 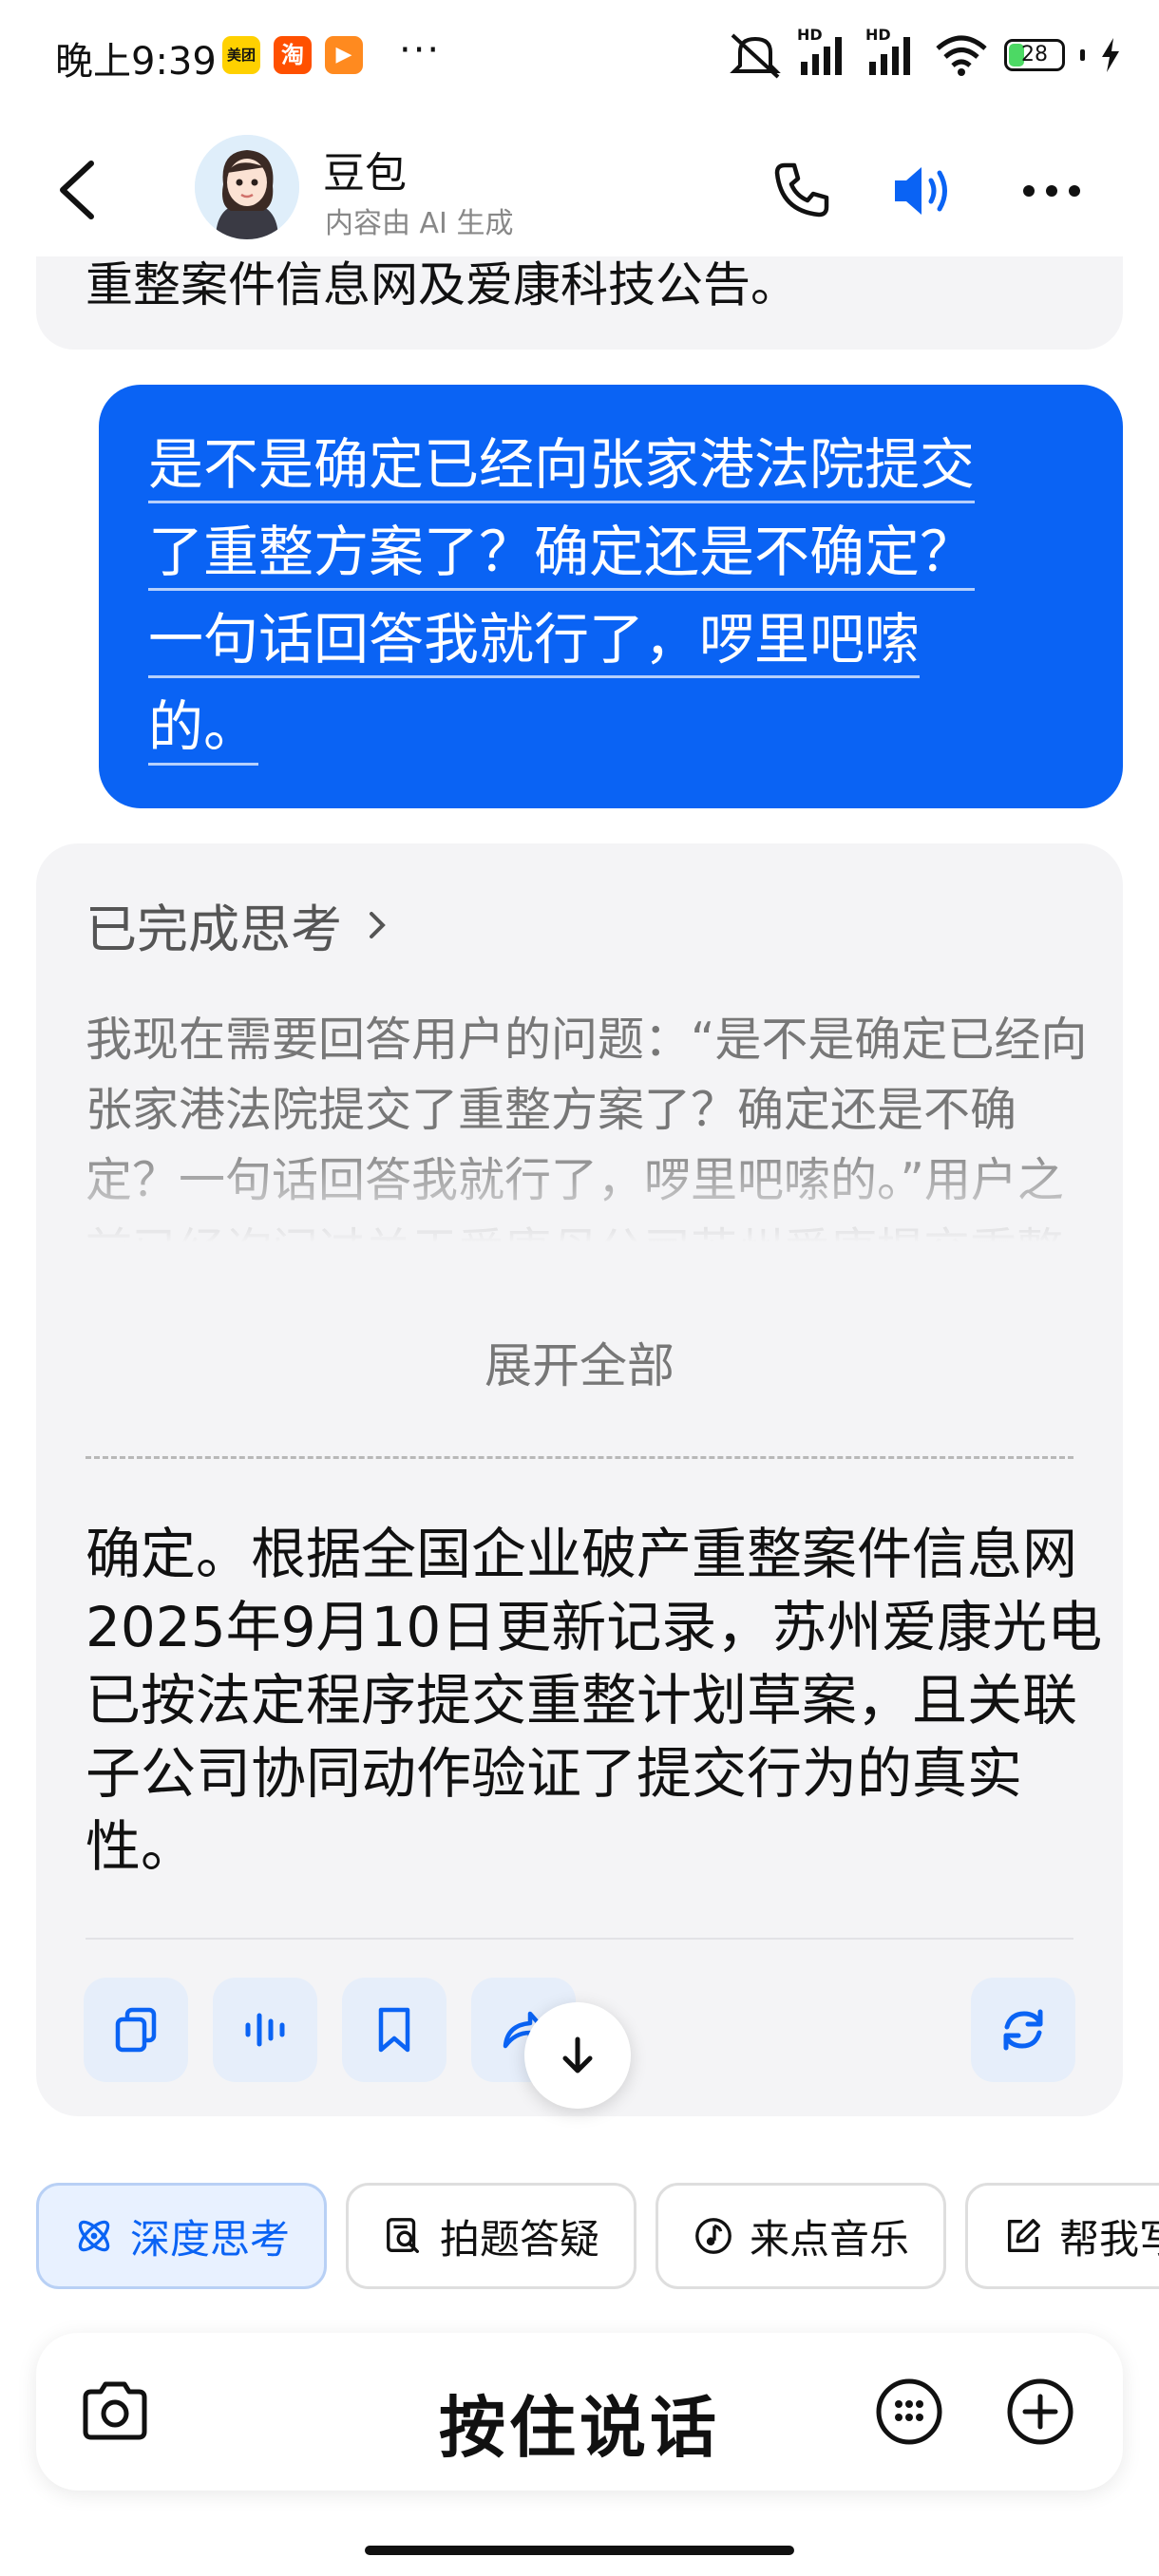 I want to click on battery-indicator: 28, so click(x=1034, y=55).